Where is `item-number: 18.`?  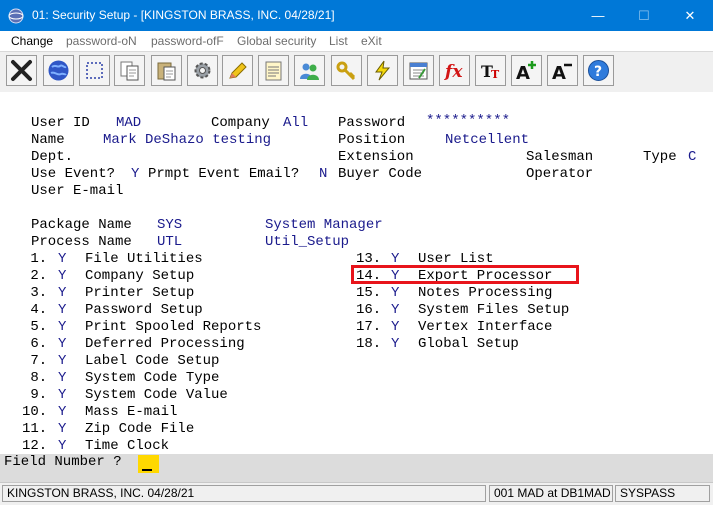
item-number: 18. is located at coordinates (369, 344).